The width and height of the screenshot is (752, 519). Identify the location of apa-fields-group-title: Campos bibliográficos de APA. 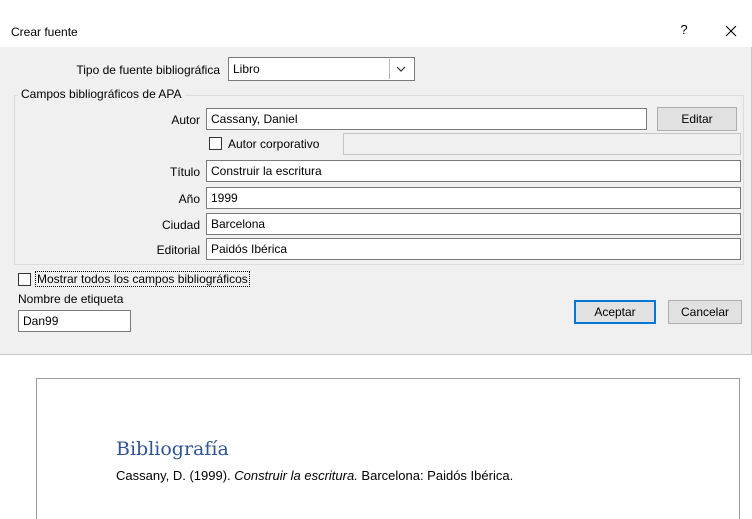
(101, 94).